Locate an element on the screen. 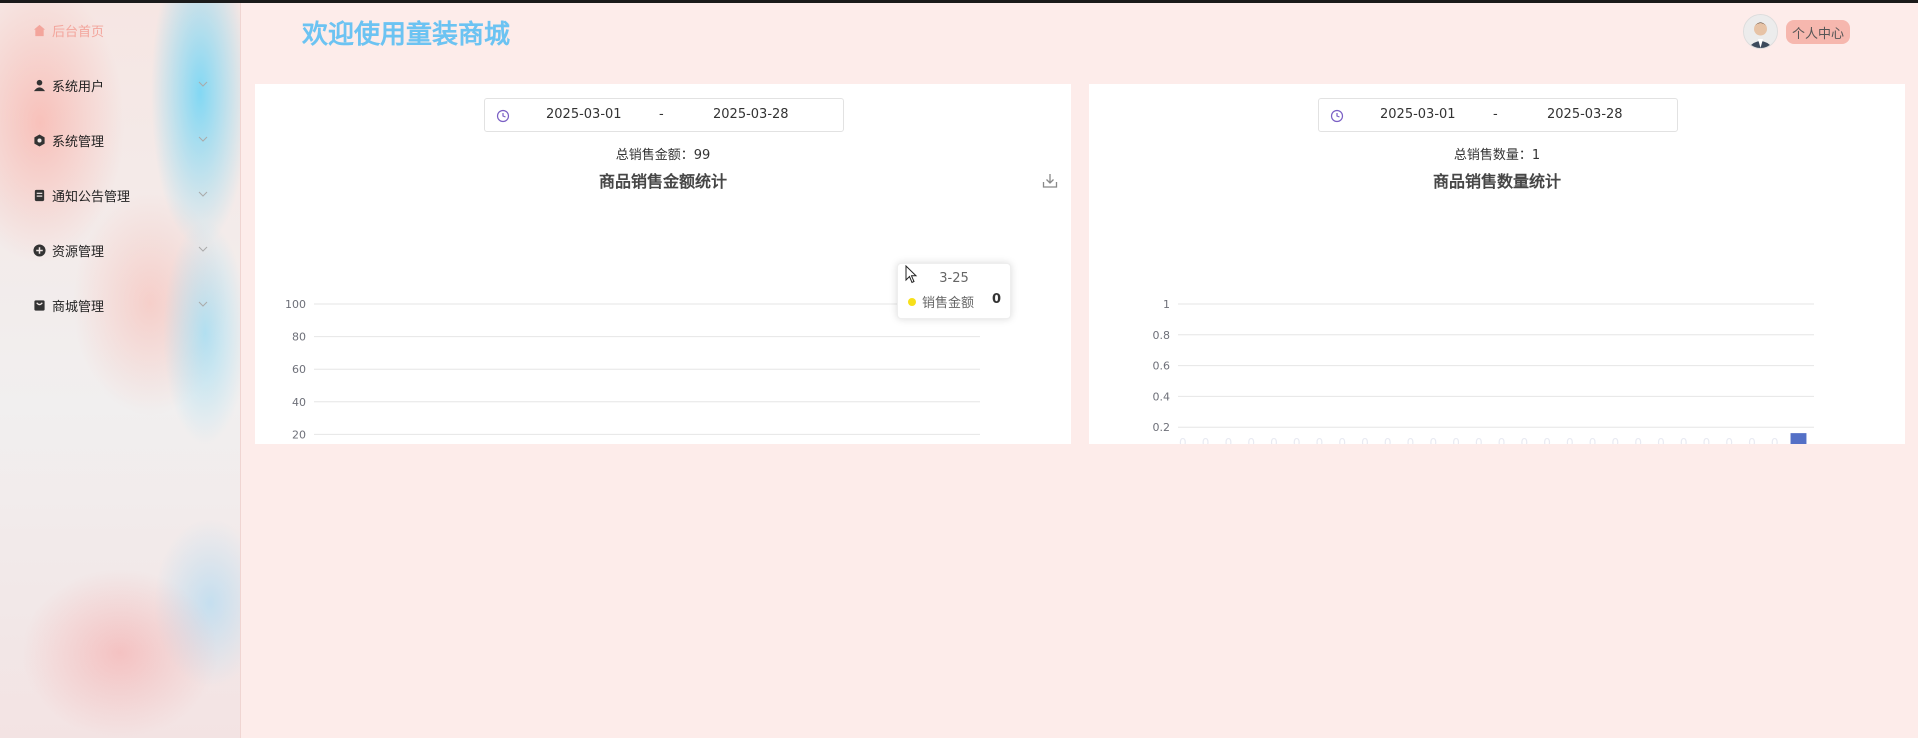  sidebar-item-label: 后台首页 is located at coordinates (78, 32).